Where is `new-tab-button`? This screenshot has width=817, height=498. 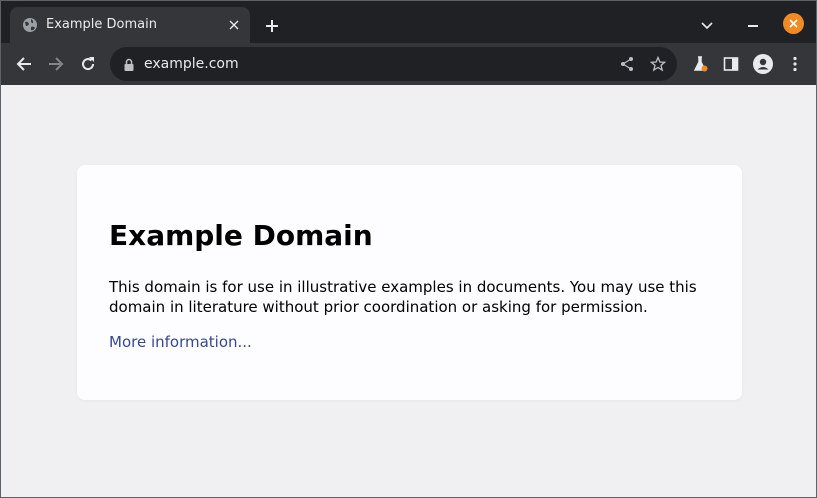
new-tab-button is located at coordinates (272, 26).